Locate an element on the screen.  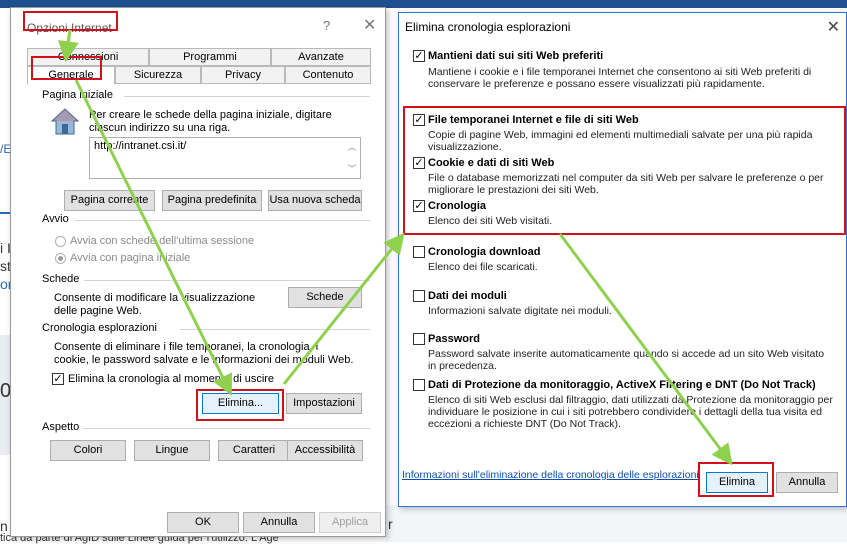
scroll-down-icon: ﹀ is located at coordinates (352, 169).